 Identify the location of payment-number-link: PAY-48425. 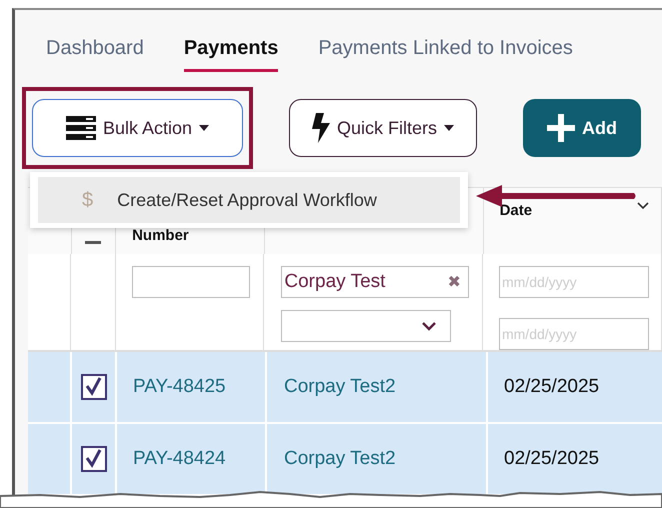
(179, 387).